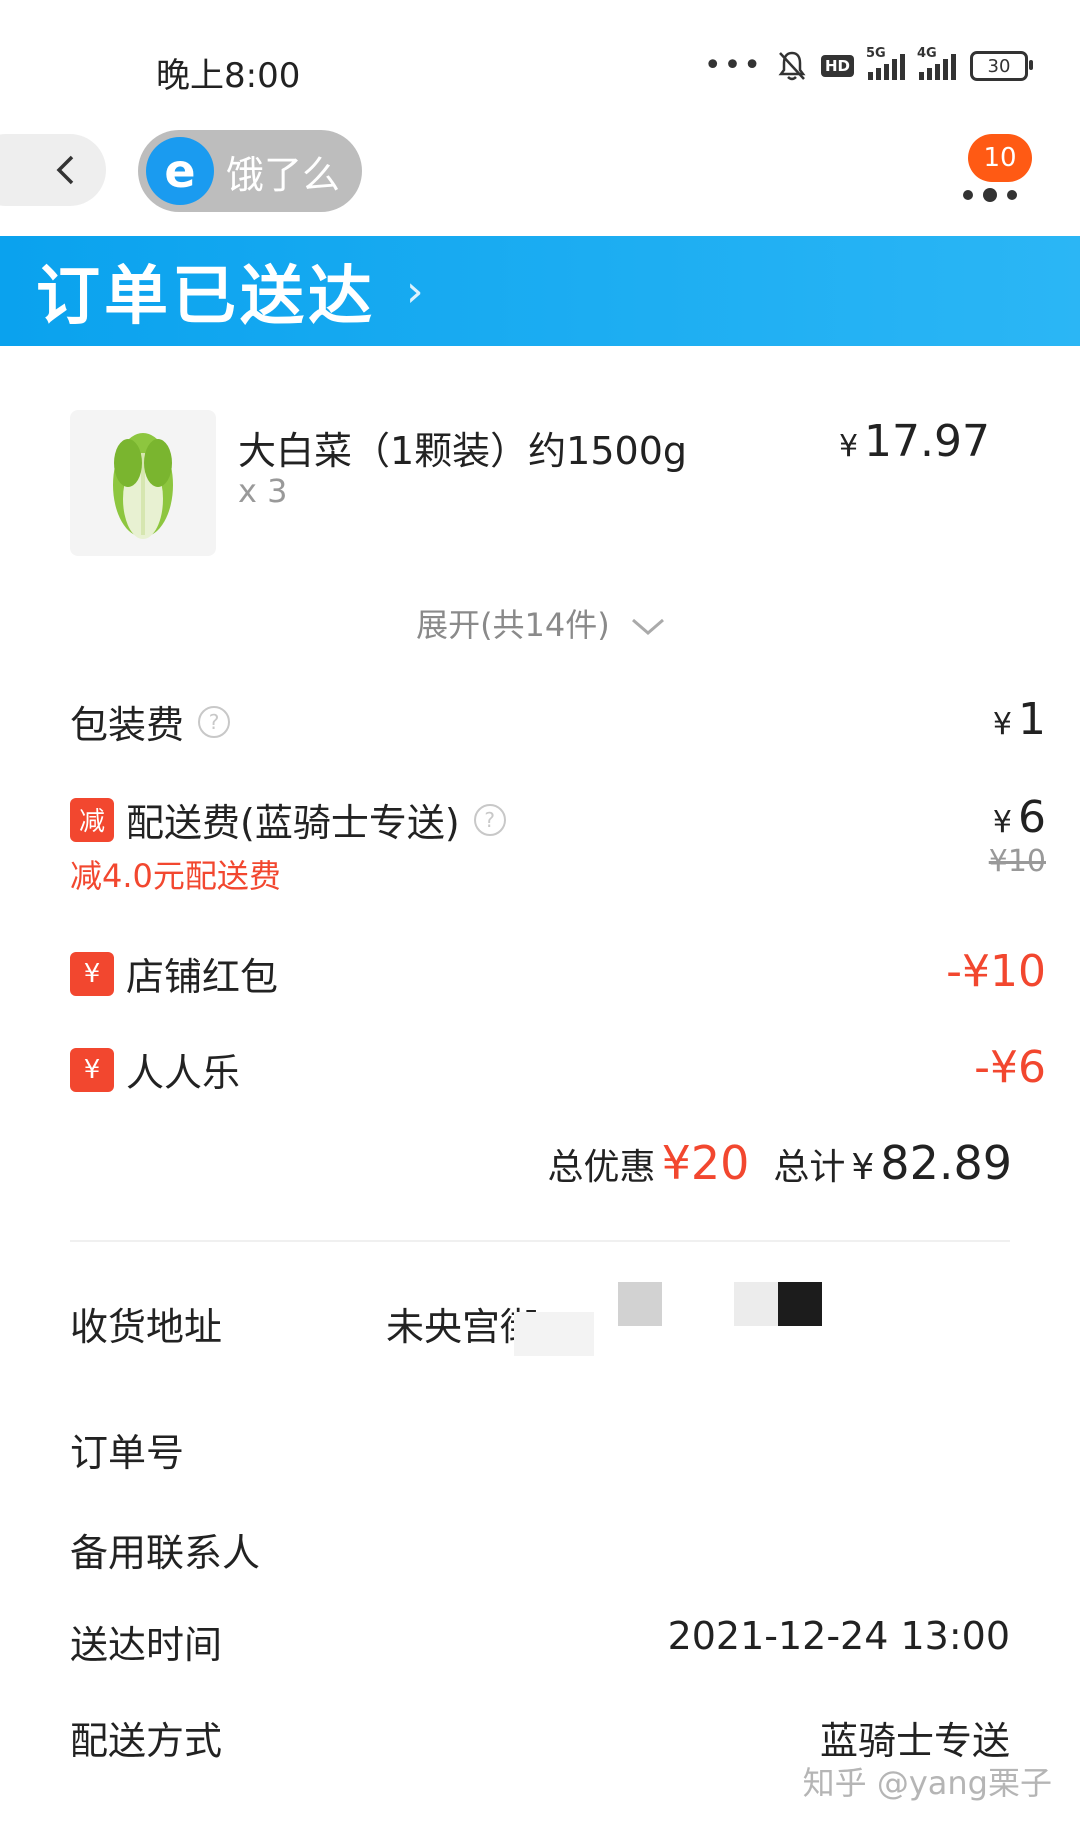 The width and height of the screenshot is (1080, 1826). I want to click on nav-bar: e 饿了么 10, so click(540, 177).